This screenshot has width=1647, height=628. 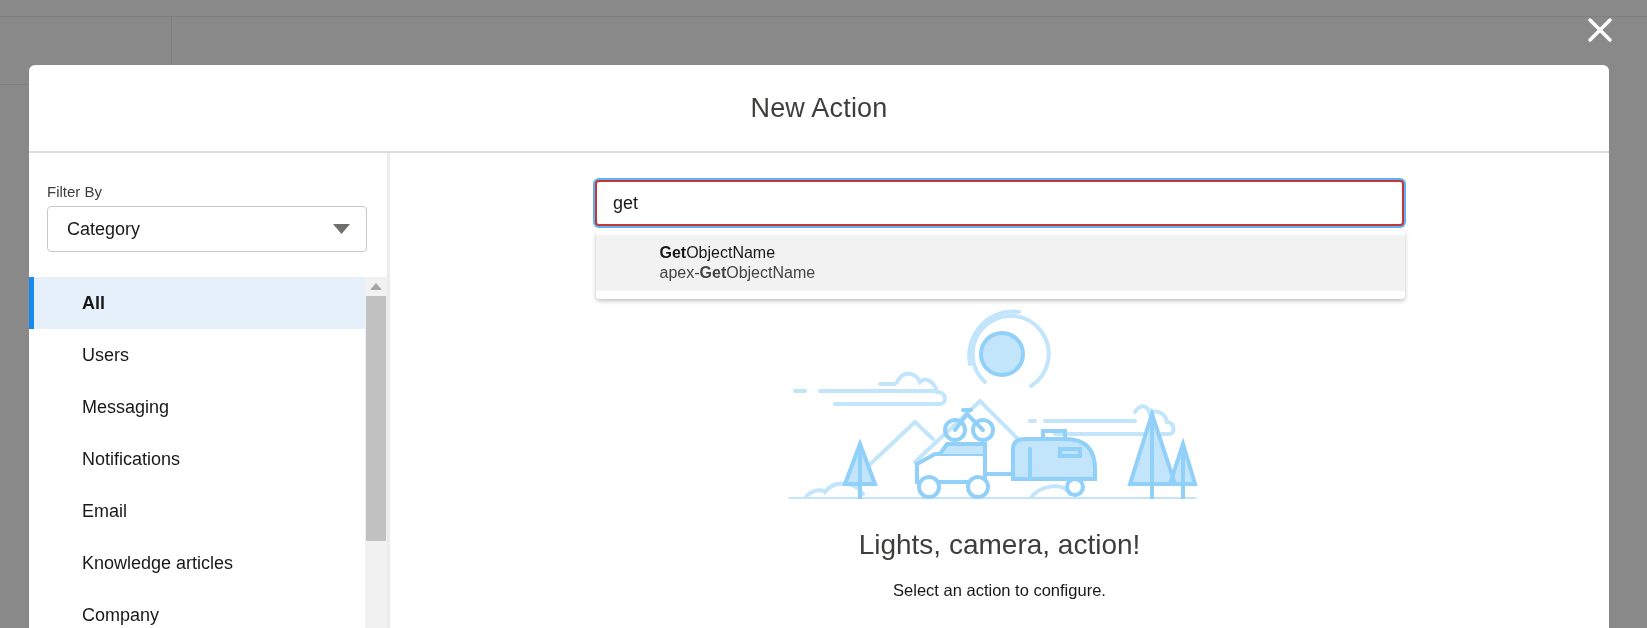 I want to click on scrollbar, so click(x=376, y=452).